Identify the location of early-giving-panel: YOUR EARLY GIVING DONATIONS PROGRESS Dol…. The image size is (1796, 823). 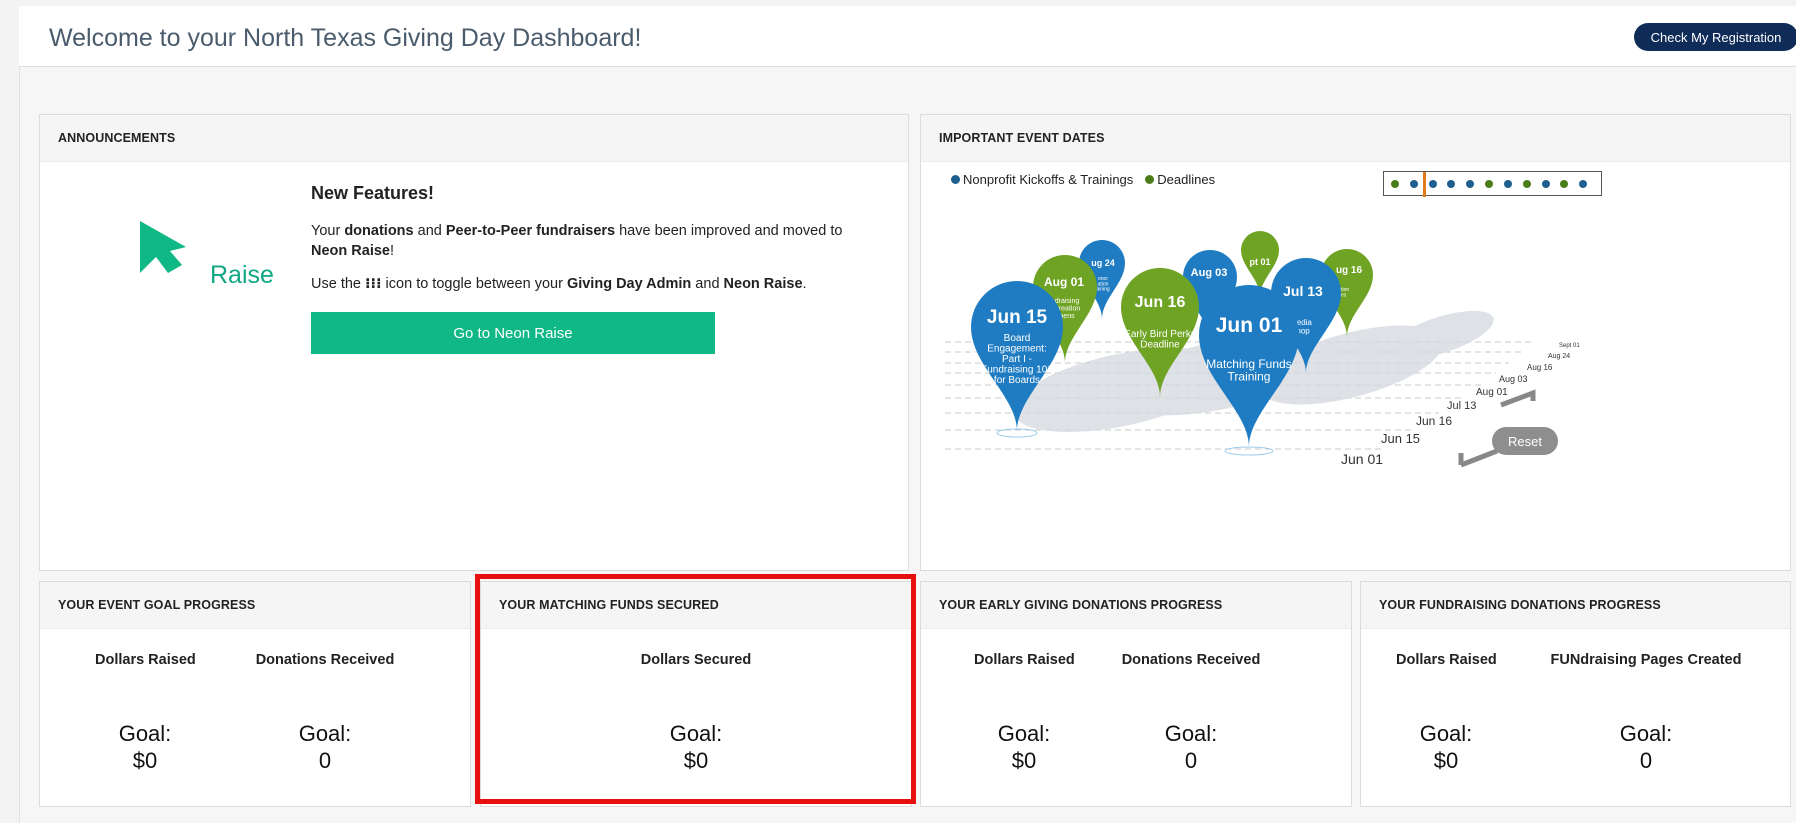
(1136, 694).